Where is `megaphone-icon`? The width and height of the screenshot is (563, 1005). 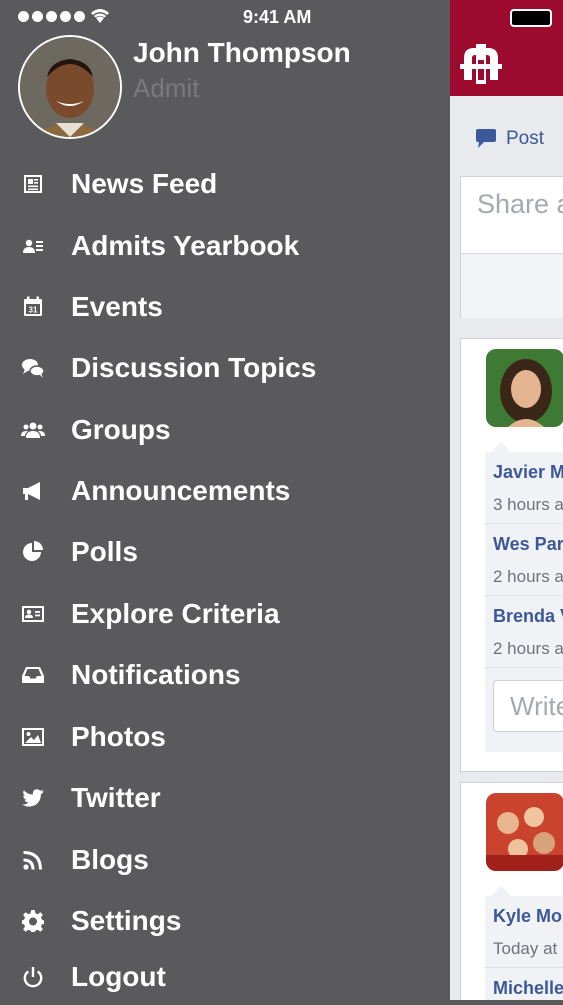 megaphone-icon is located at coordinates (33, 491).